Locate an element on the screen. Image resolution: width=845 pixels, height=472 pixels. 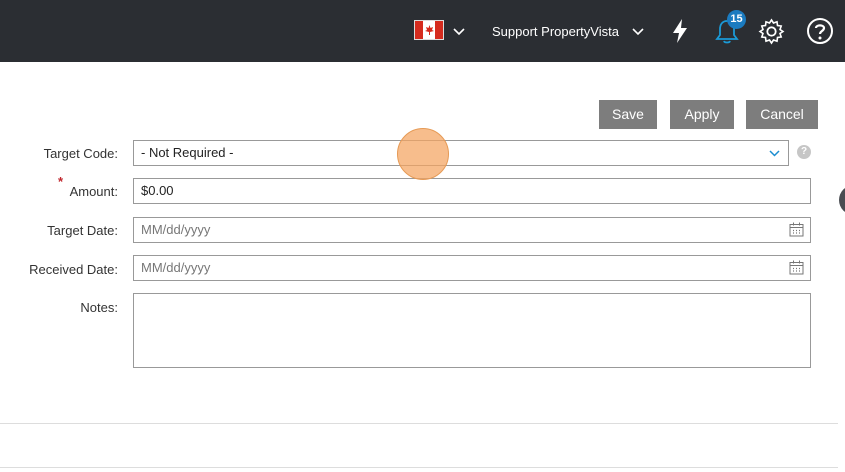
target-date-placeholder: MM/dd/yyyy is located at coordinates (176, 229).